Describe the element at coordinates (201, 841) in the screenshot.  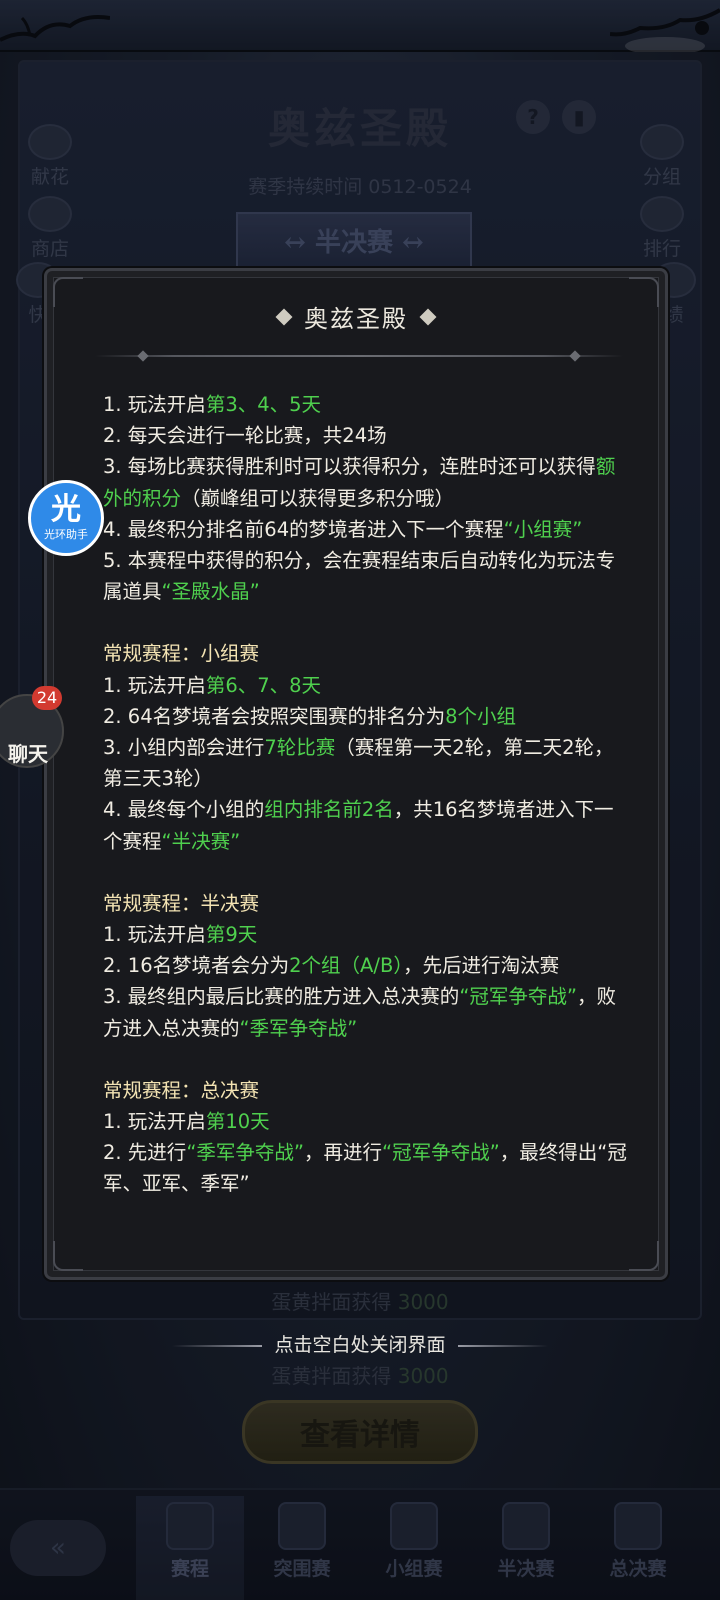
I see `highlight-text: “半决赛”` at that location.